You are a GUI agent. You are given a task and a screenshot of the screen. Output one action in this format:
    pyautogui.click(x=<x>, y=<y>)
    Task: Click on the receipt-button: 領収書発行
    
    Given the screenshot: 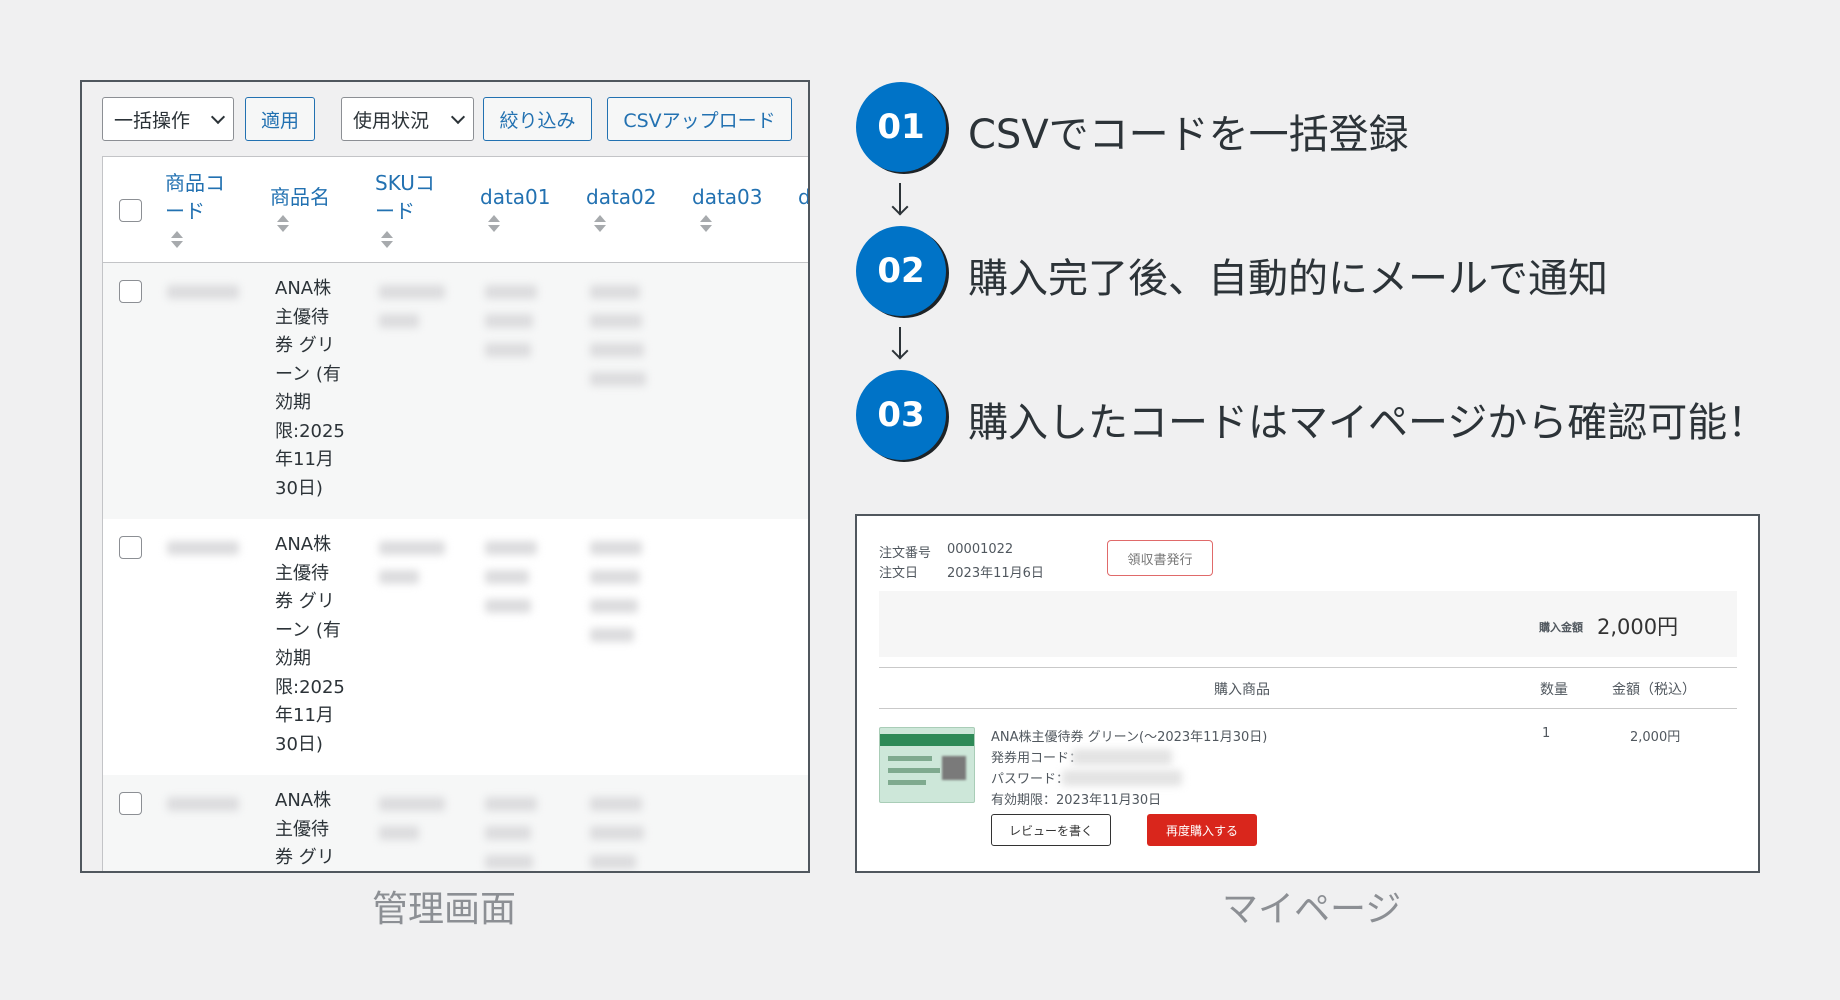 What is the action you would take?
    pyautogui.click(x=1160, y=558)
    